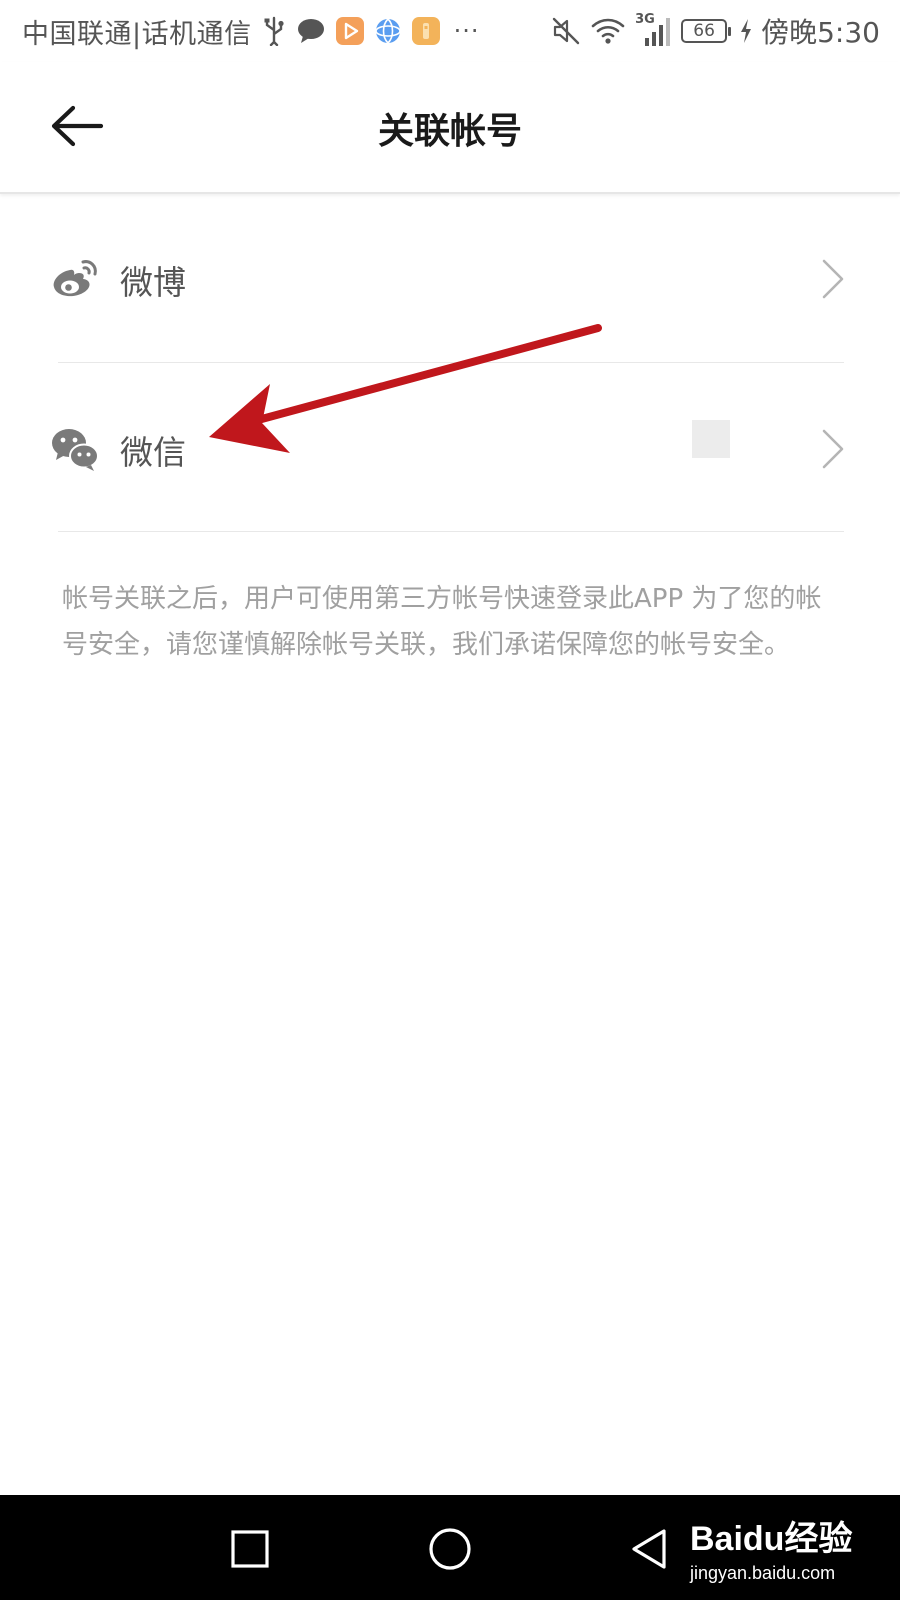 This screenshot has width=900, height=1600. I want to click on home-button, so click(450, 1549).